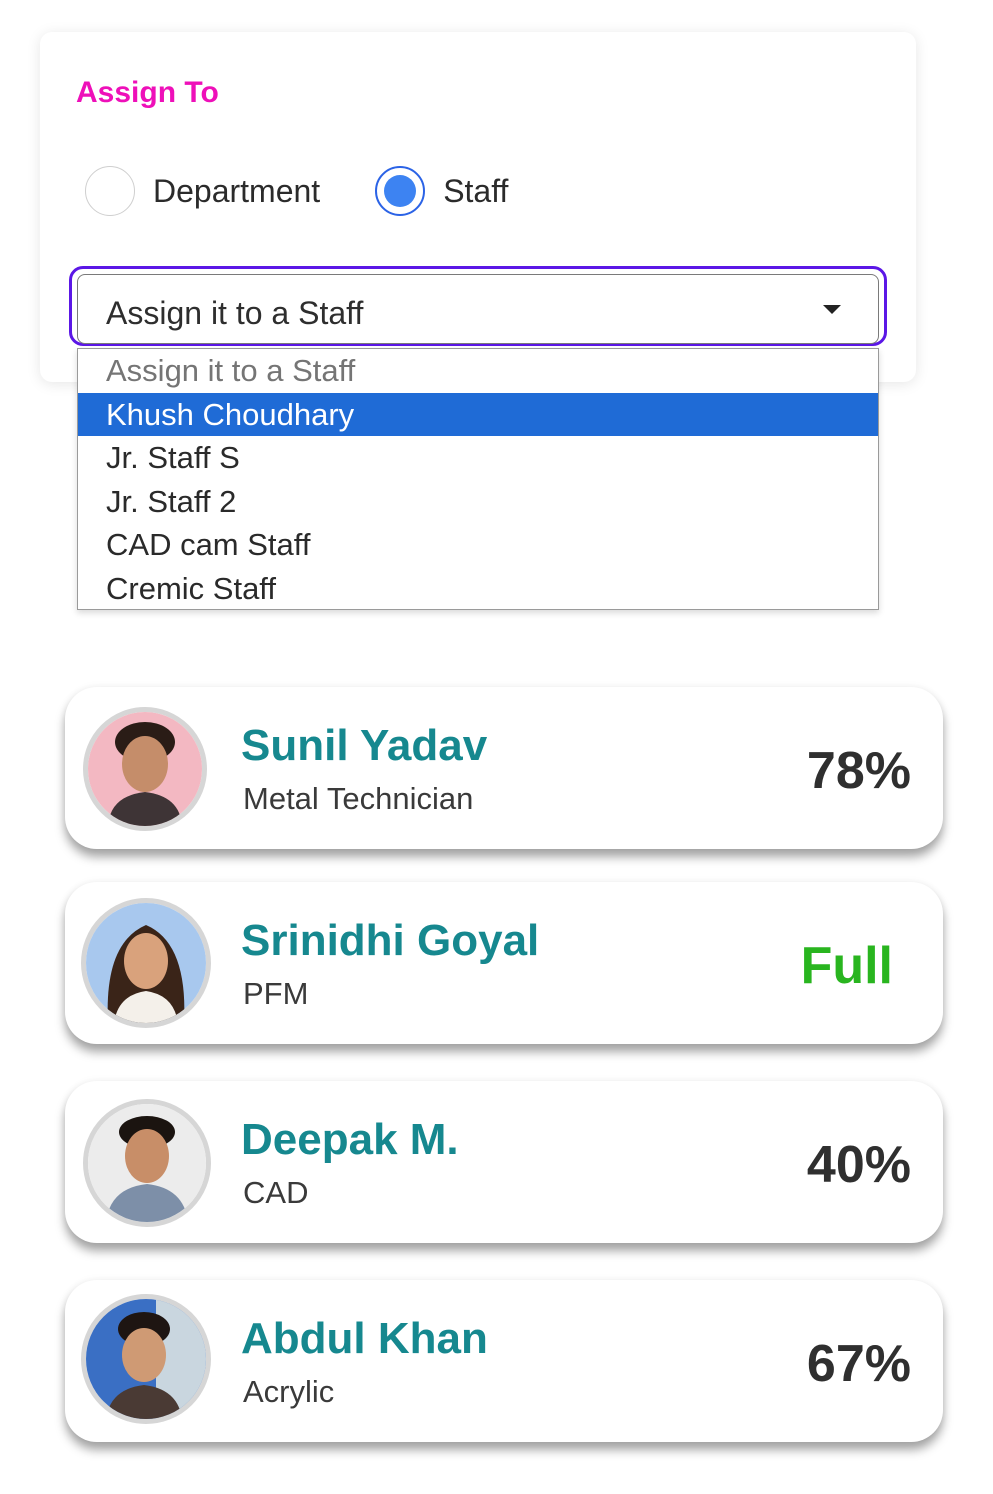  Describe the element at coordinates (400, 191) in the screenshot. I see `staff-radio` at that location.